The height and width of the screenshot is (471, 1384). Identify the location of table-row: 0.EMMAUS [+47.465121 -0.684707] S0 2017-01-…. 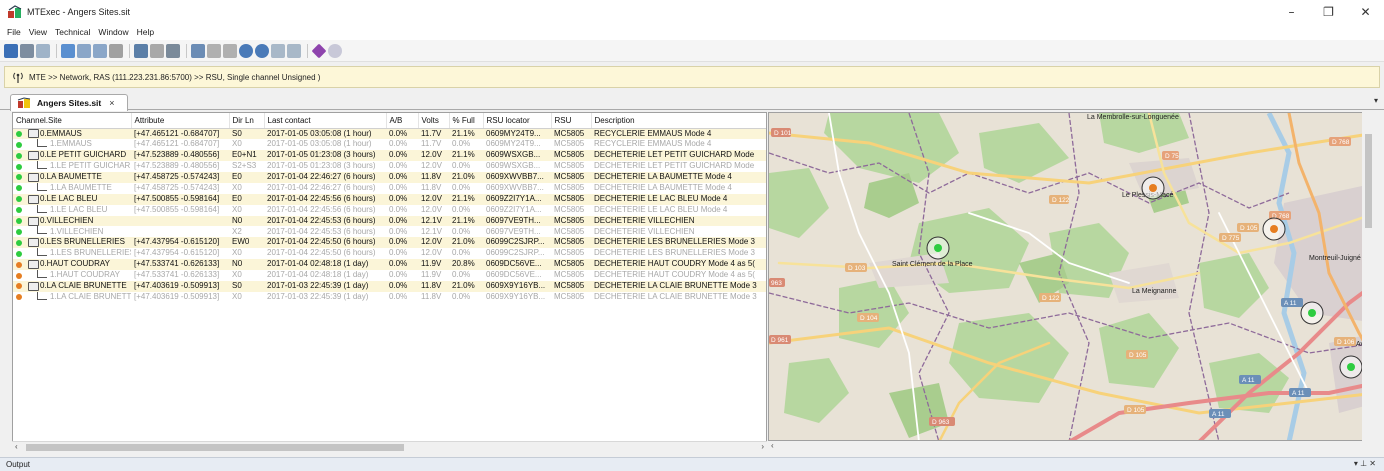
(389, 134).